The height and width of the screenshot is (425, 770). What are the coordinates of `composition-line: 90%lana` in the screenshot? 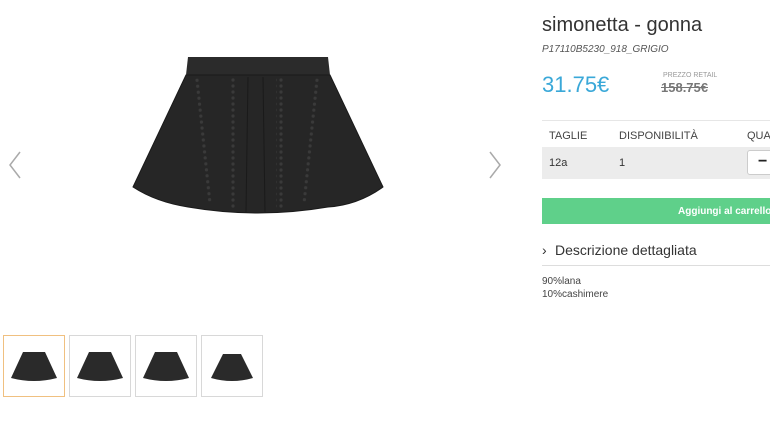 It's located at (561, 281).